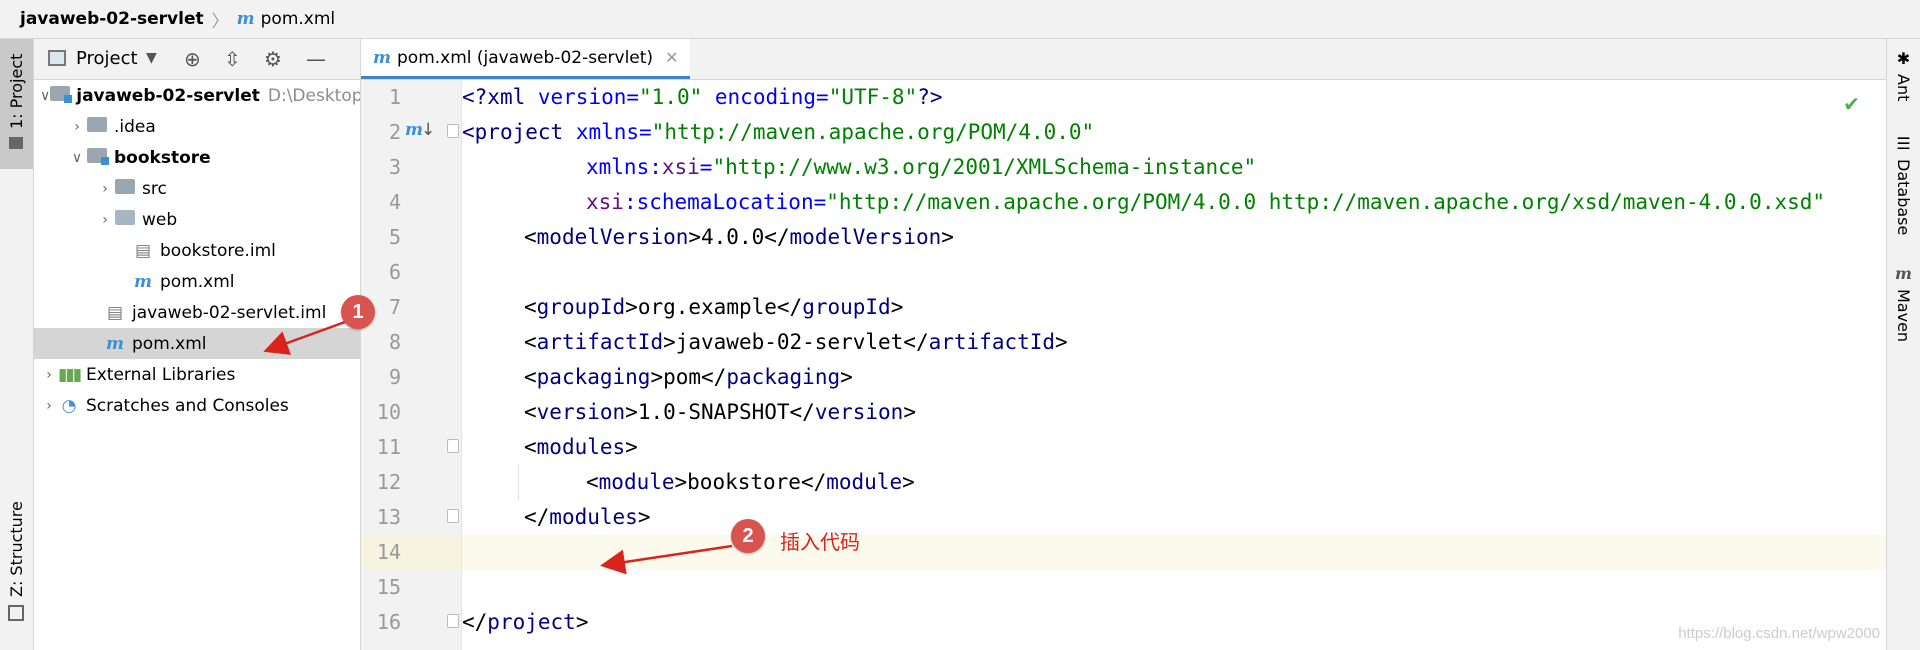 This screenshot has width=1920, height=650. Describe the element at coordinates (394, 377) in the screenshot. I see `line-number: 9` at that location.